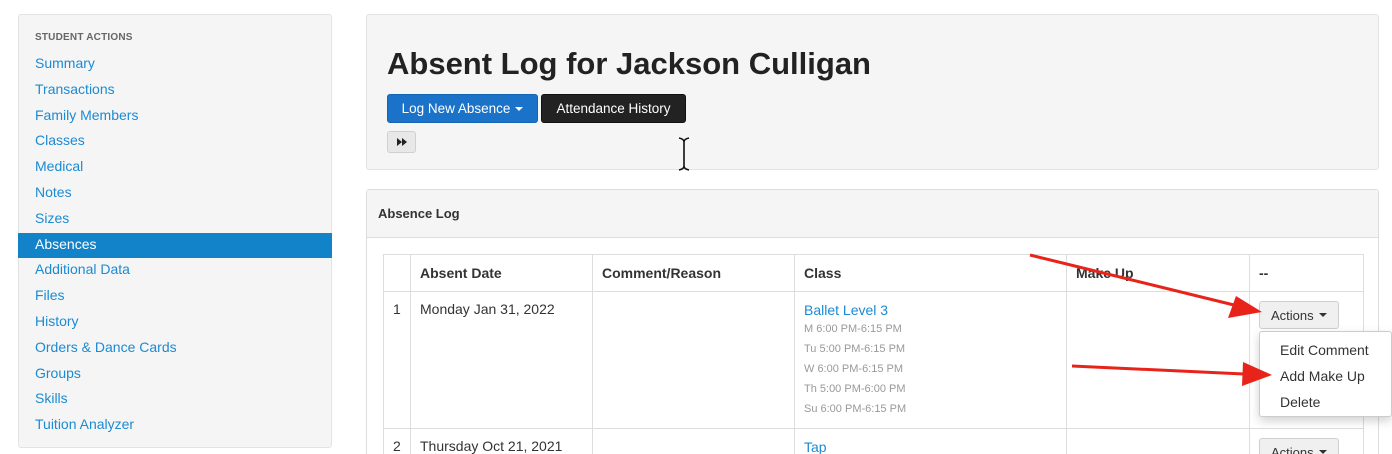 This screenshot has height=454, width=1392. I want to click on column-header-absent-date: Absent Date, so click(501, 273).